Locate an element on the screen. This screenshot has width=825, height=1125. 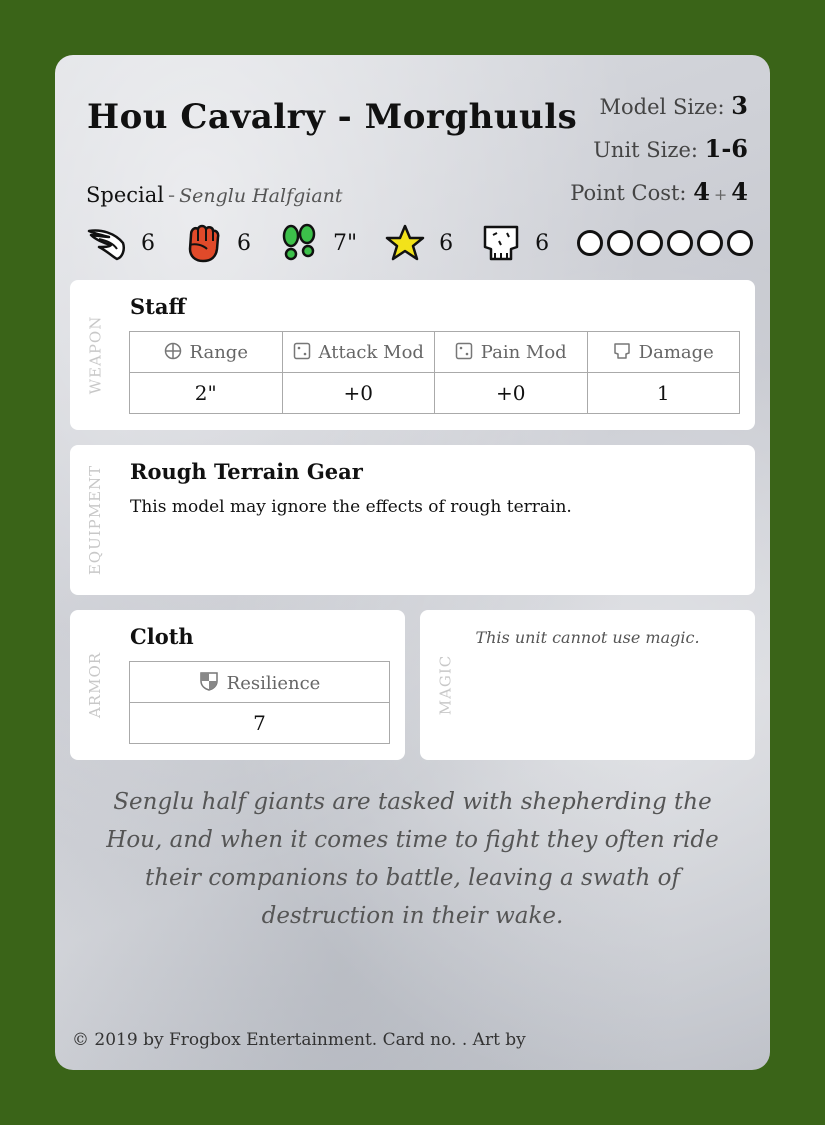
range-header: Range is located at coordinates (206, 352).